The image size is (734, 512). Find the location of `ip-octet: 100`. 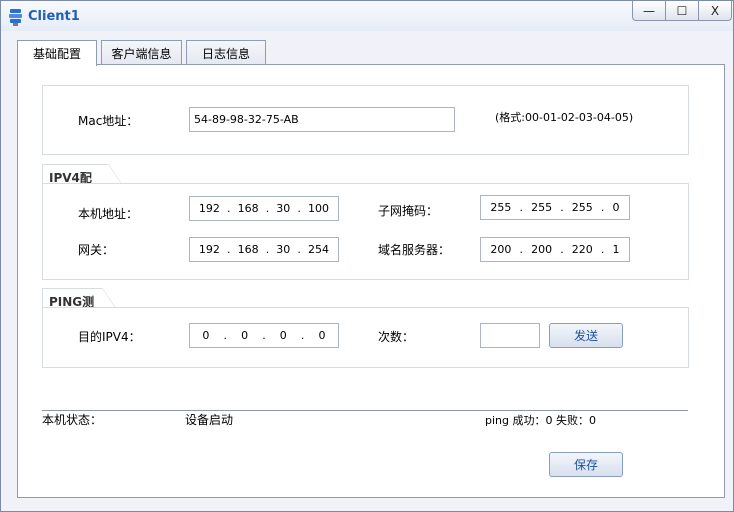

ip-octet: 100 is located at coordinates (318, 208).